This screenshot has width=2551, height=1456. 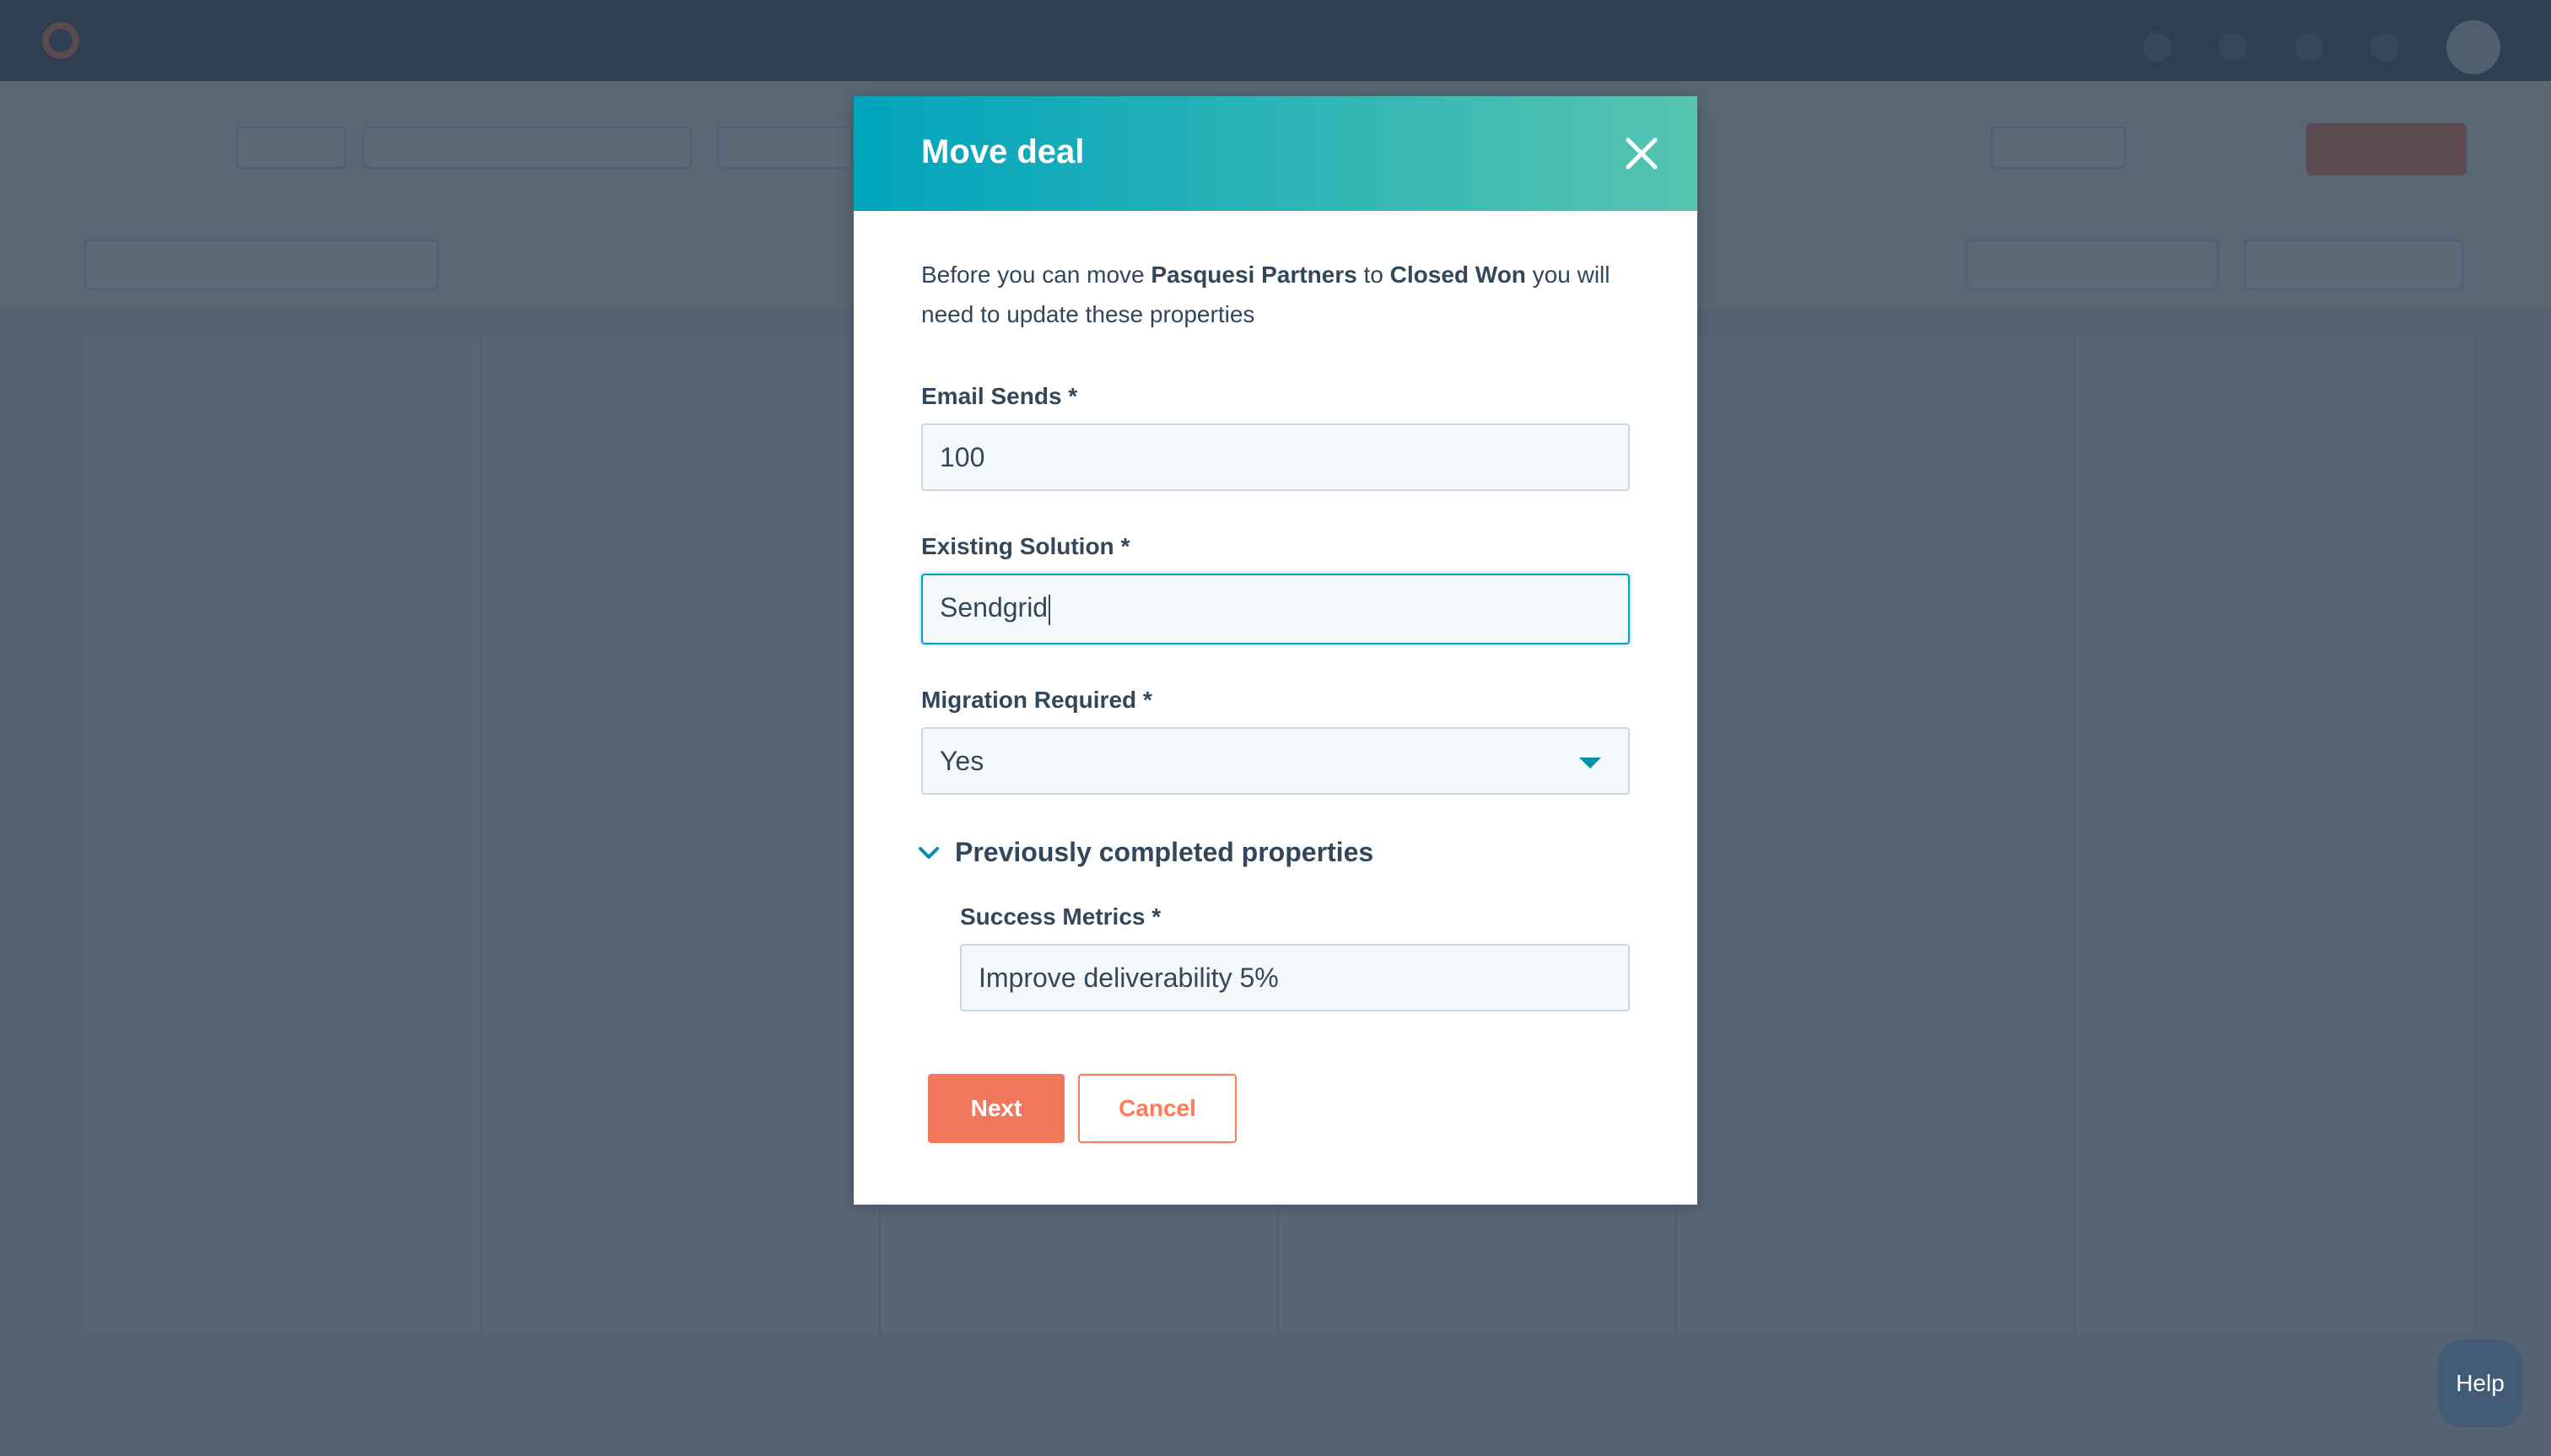 I want to click on dialog-header: Move deal, so click(x=1275, y=153).